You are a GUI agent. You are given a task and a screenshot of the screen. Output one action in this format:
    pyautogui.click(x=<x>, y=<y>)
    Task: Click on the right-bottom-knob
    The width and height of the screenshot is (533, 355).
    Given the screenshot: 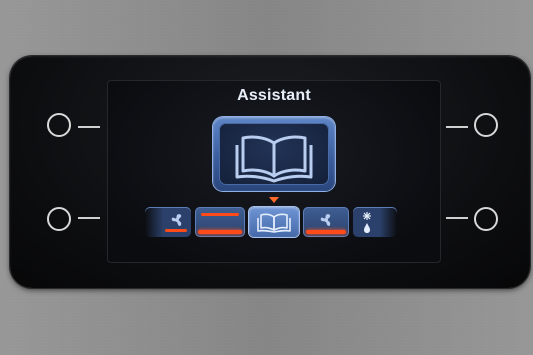 What is the action you would take?
    pyautogui.click(x=486, y=219)
    